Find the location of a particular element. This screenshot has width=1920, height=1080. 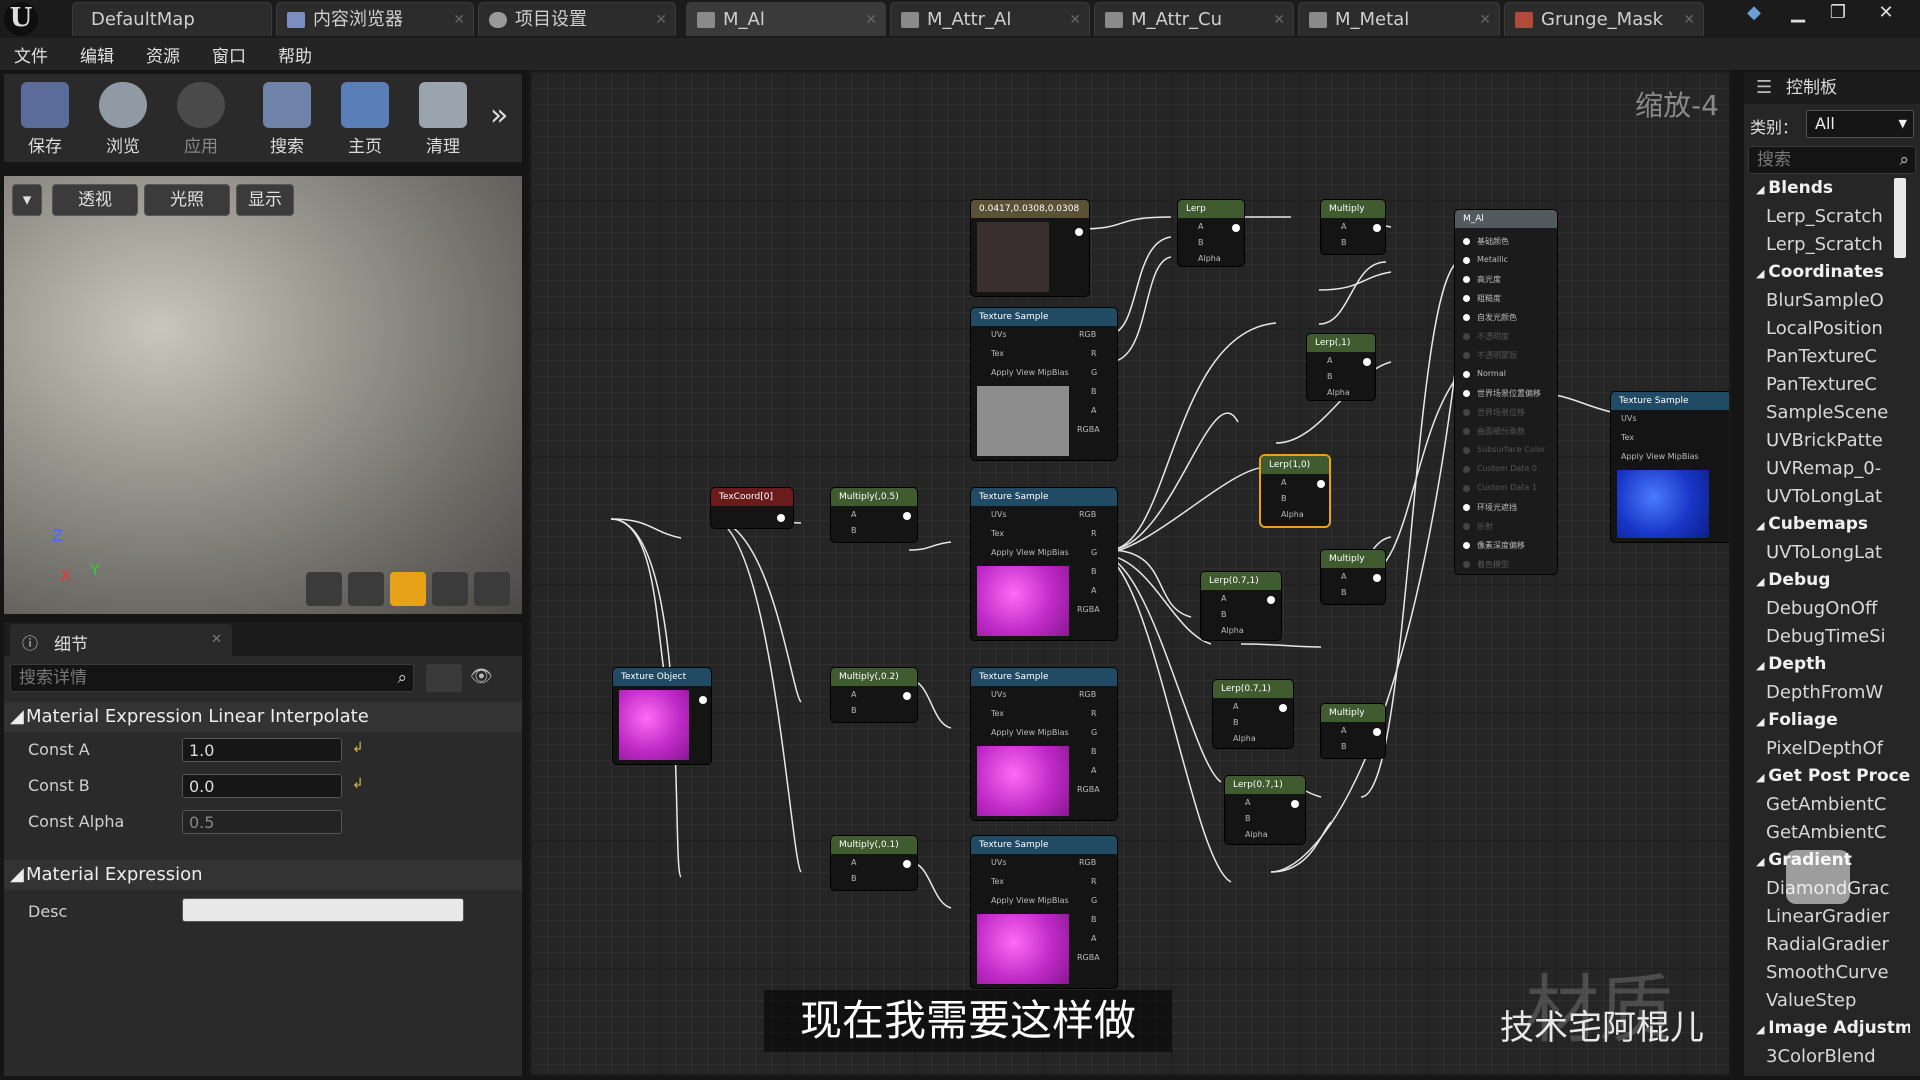

tab-content-browser: 内容浏览器 ✕ is located at coordinates (375, 19).